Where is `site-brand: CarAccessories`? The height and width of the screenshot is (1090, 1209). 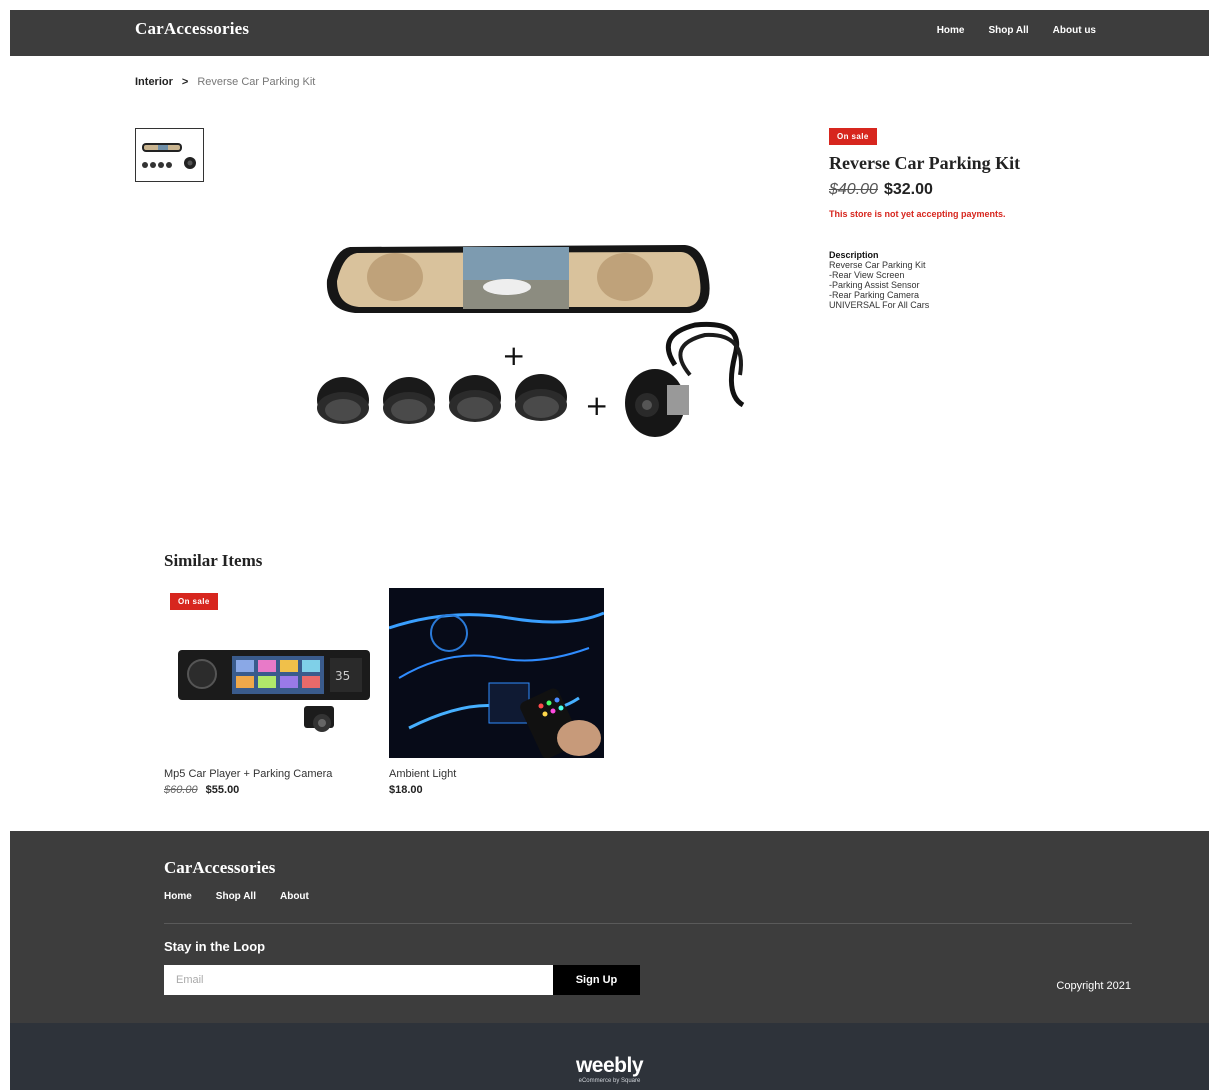 site-brand: CarAccessories is located at coordinates (192, 29).